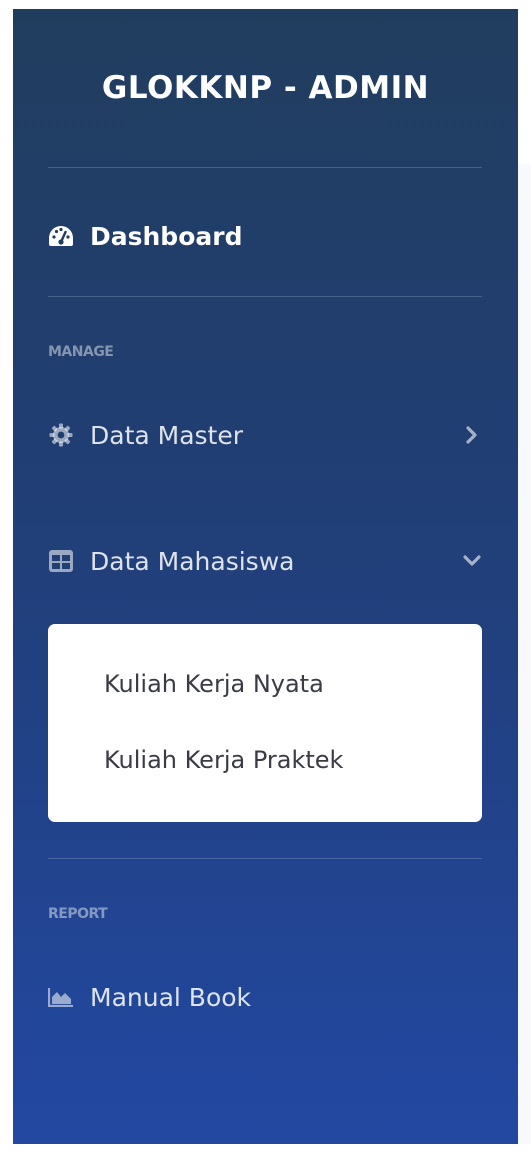 The width and height of the screenshot is (531, 1158). Describe the element at coordinates (214, 684) in the screenshot. I see `submenu-item-kkn: Kuliah Kerja Nyata` at that location.